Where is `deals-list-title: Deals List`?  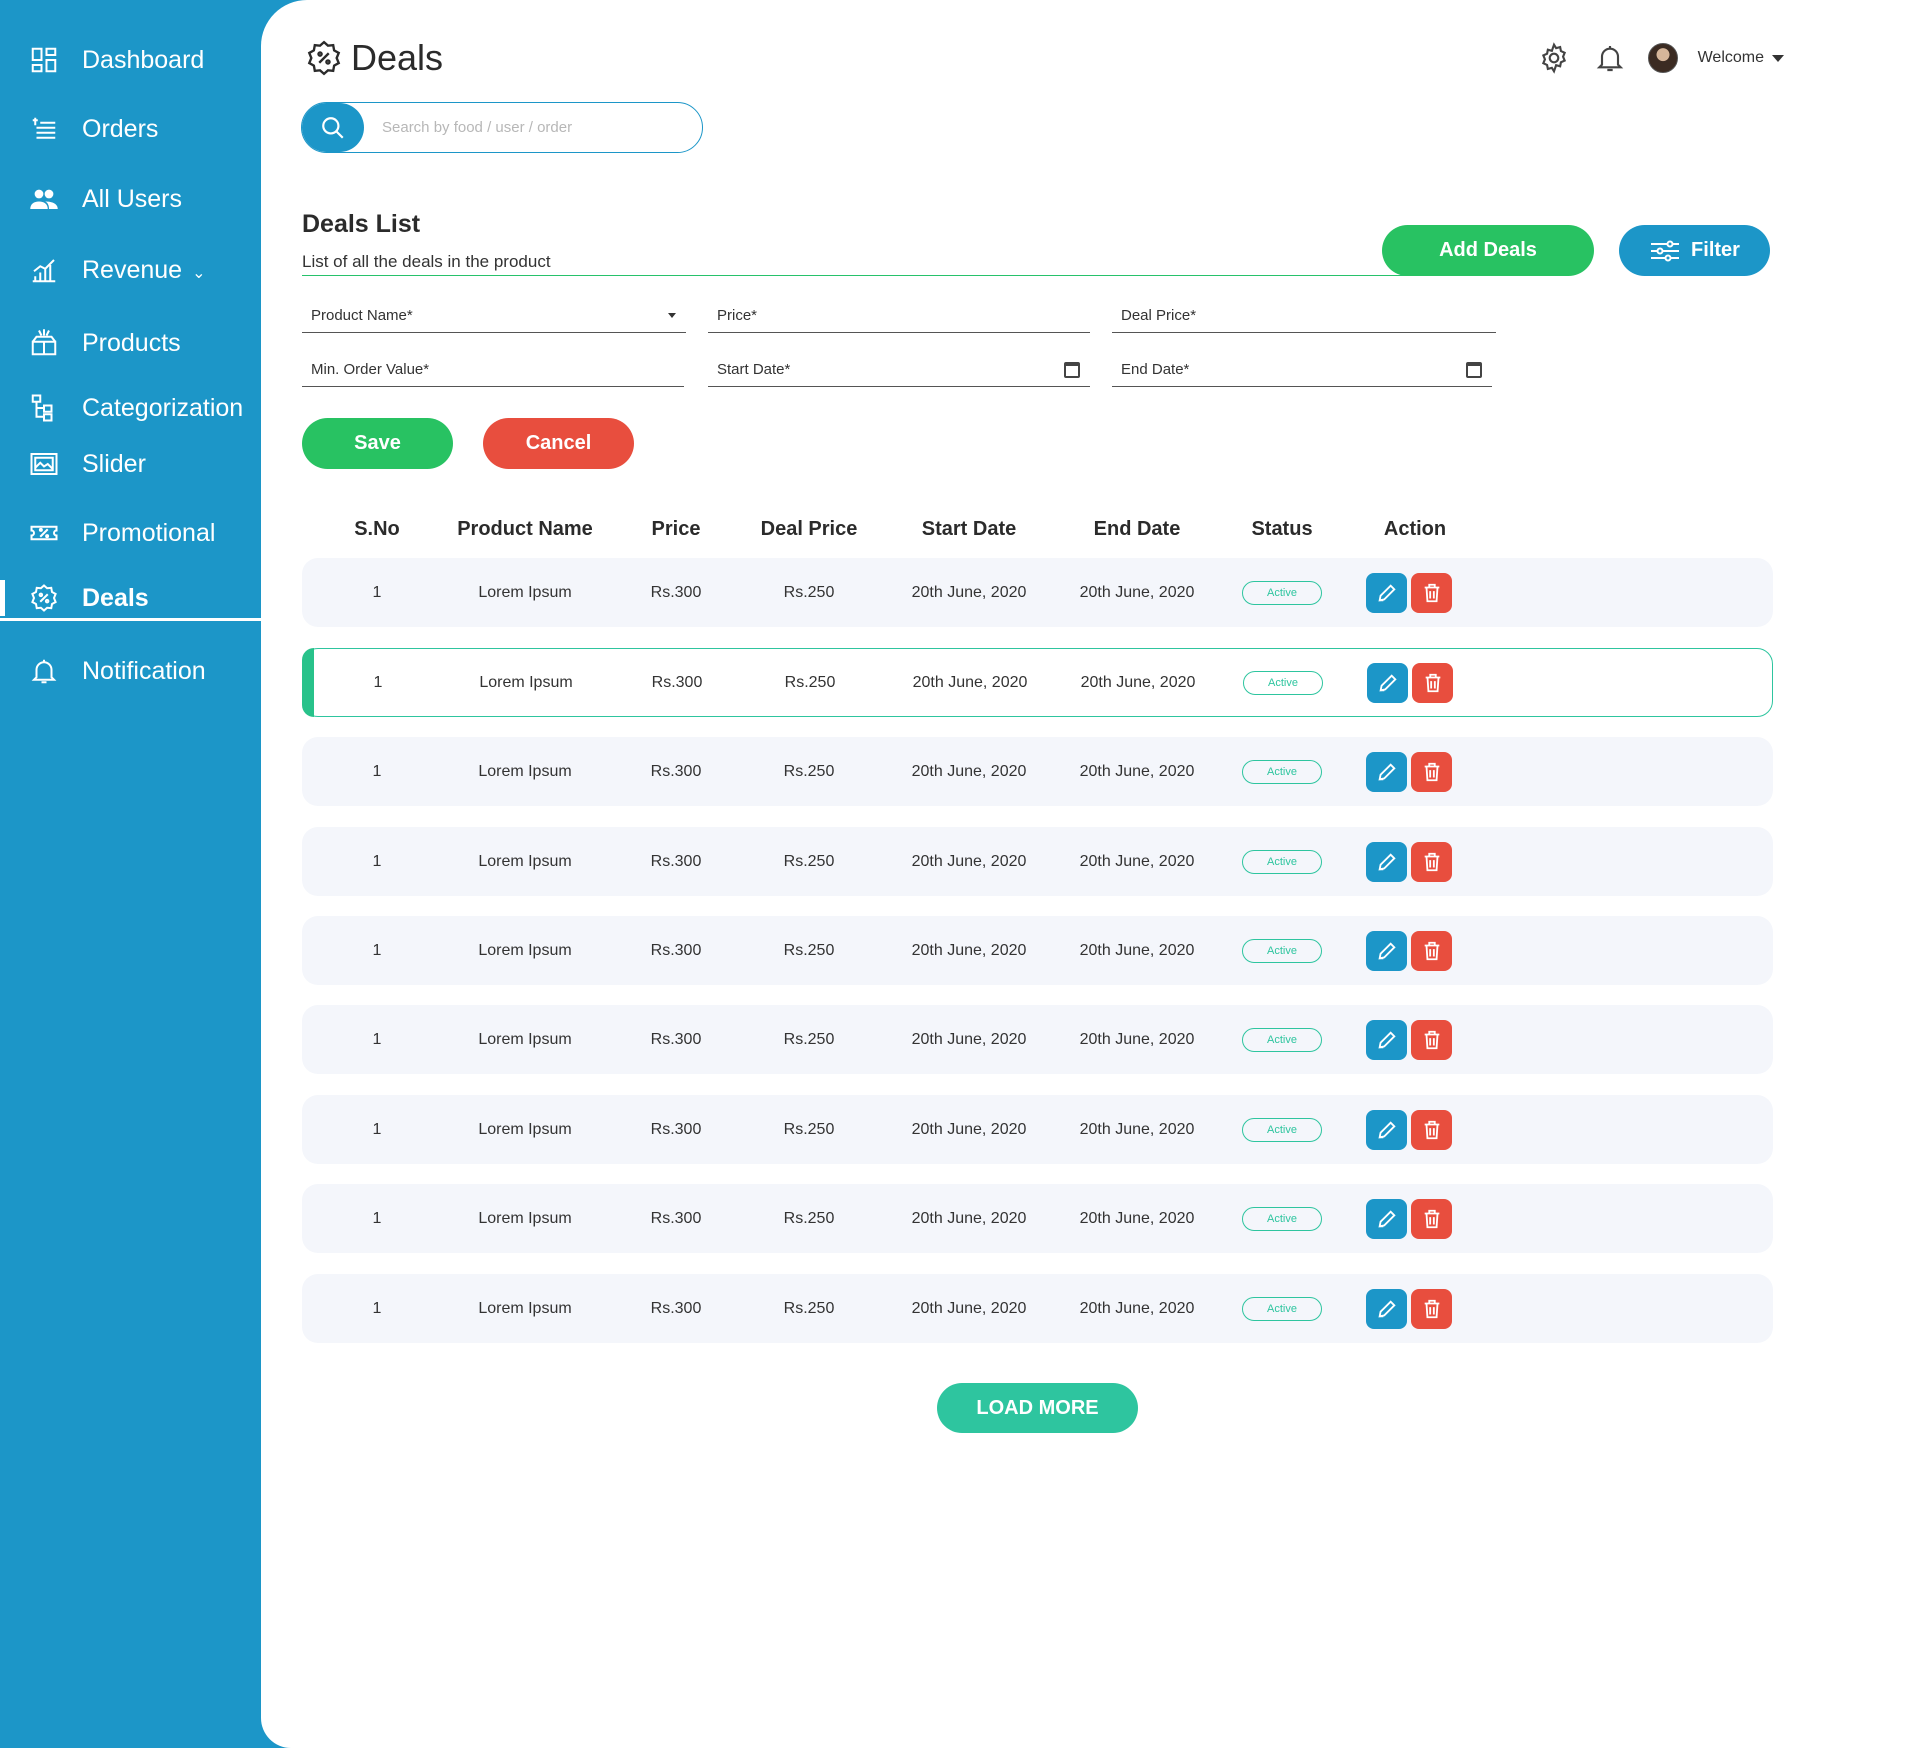 deals-list-title: Deals List is located at coordinates (361, 224).